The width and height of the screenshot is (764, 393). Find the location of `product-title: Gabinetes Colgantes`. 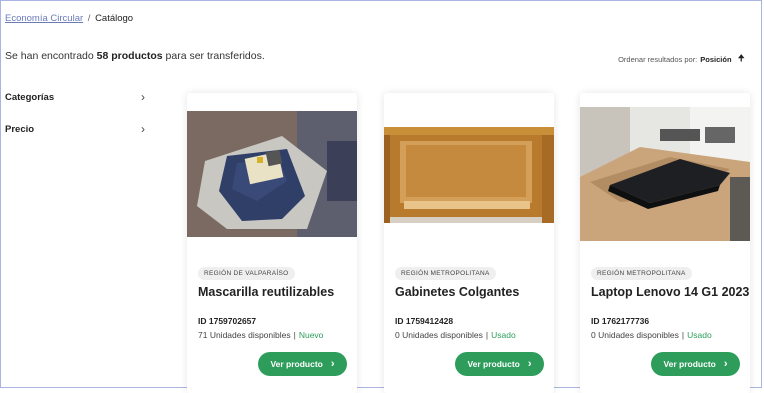

product-title: Gabinetes Colgantes is located at coordinates (457, 292).